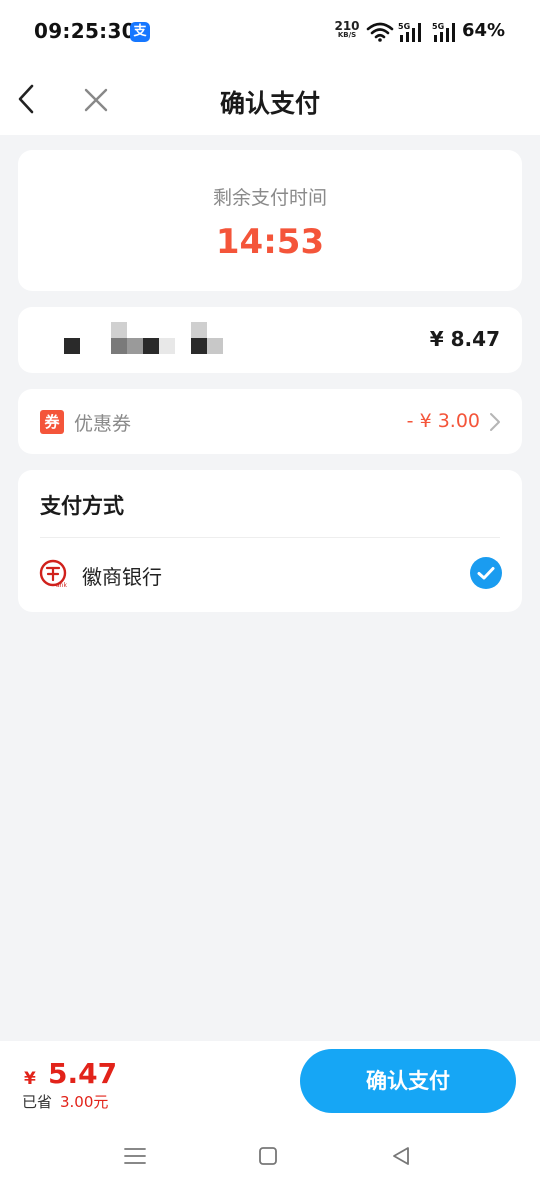 The height and width of the screenshot is (1188, 540). Describe the element at coordinates (443, 421) in the screenshot. I see `coupon-discount: - ¥ 3.00` at that location.